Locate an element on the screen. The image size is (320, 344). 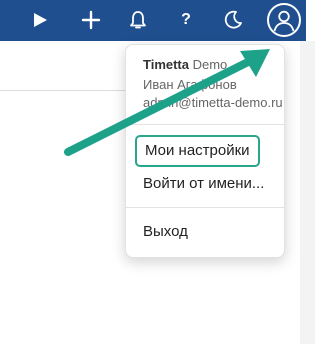
menu-item-logout: Выход is located at coordinates (165, 232).